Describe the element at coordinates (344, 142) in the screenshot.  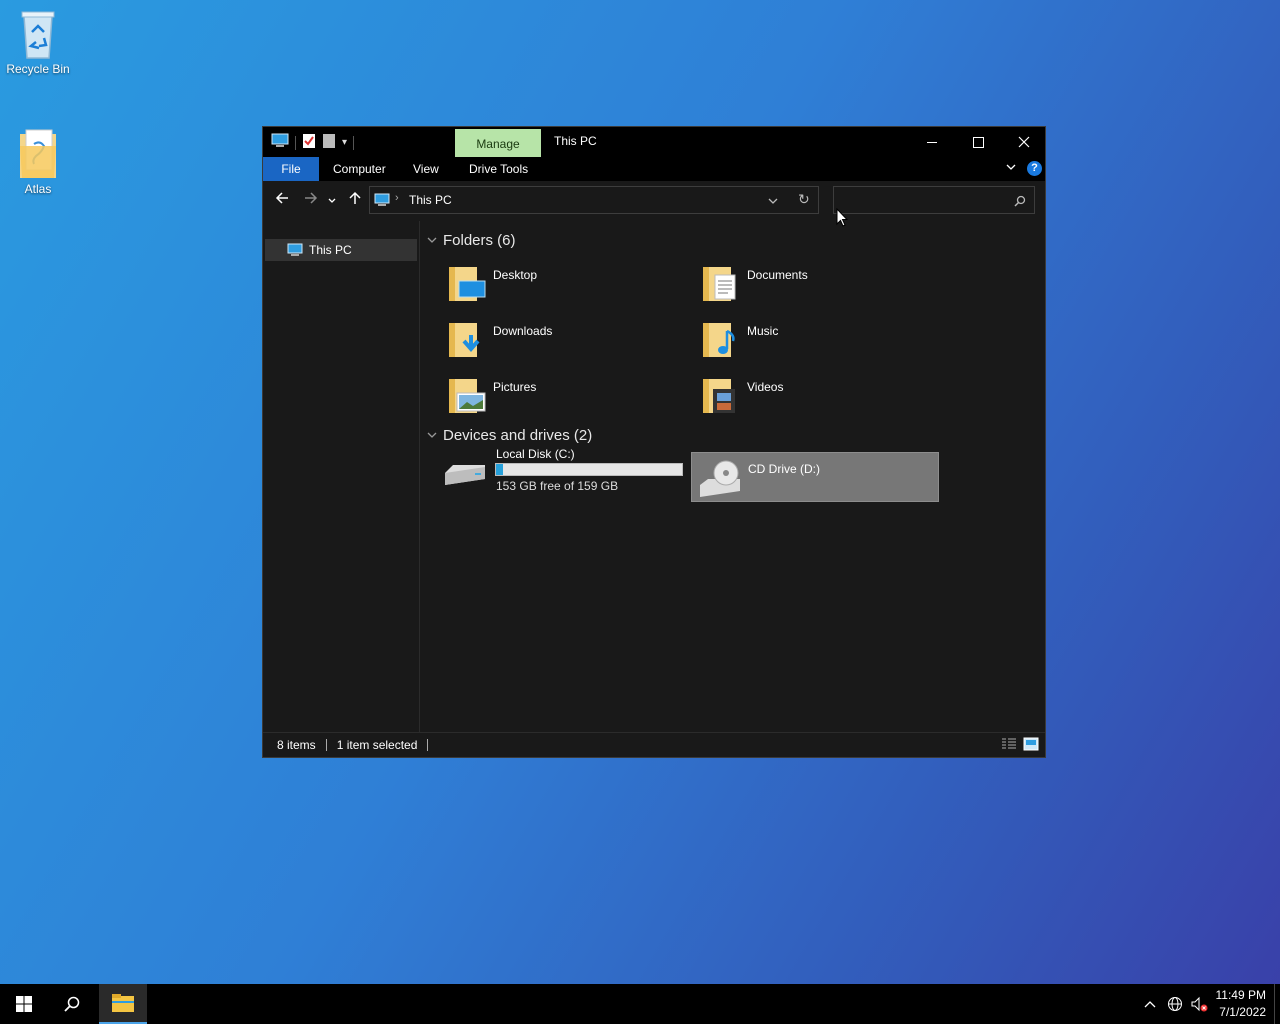
I see `customize-toolbar-icon: ▾` at that location.